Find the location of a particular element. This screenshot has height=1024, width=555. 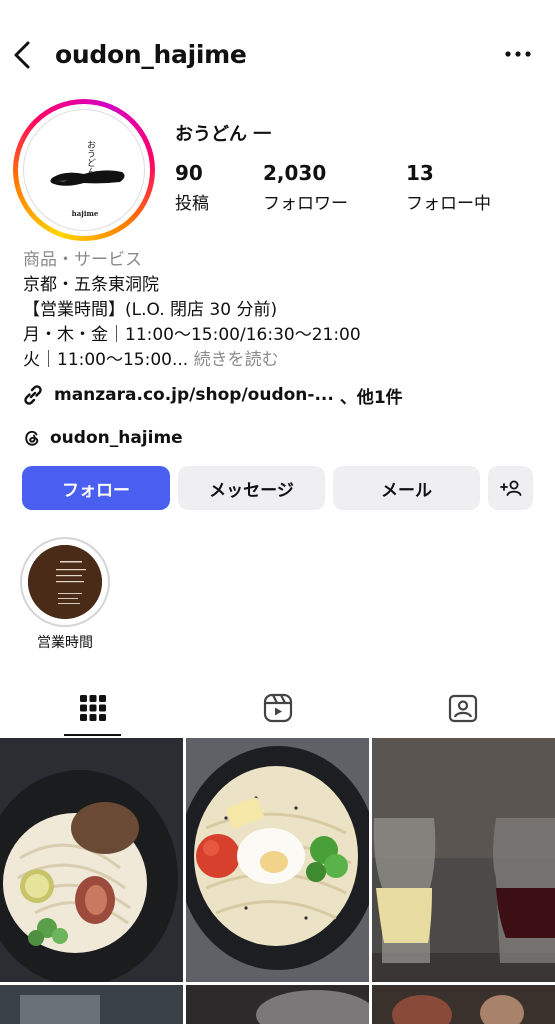

story-highlight is located at coordinates (65, 582).